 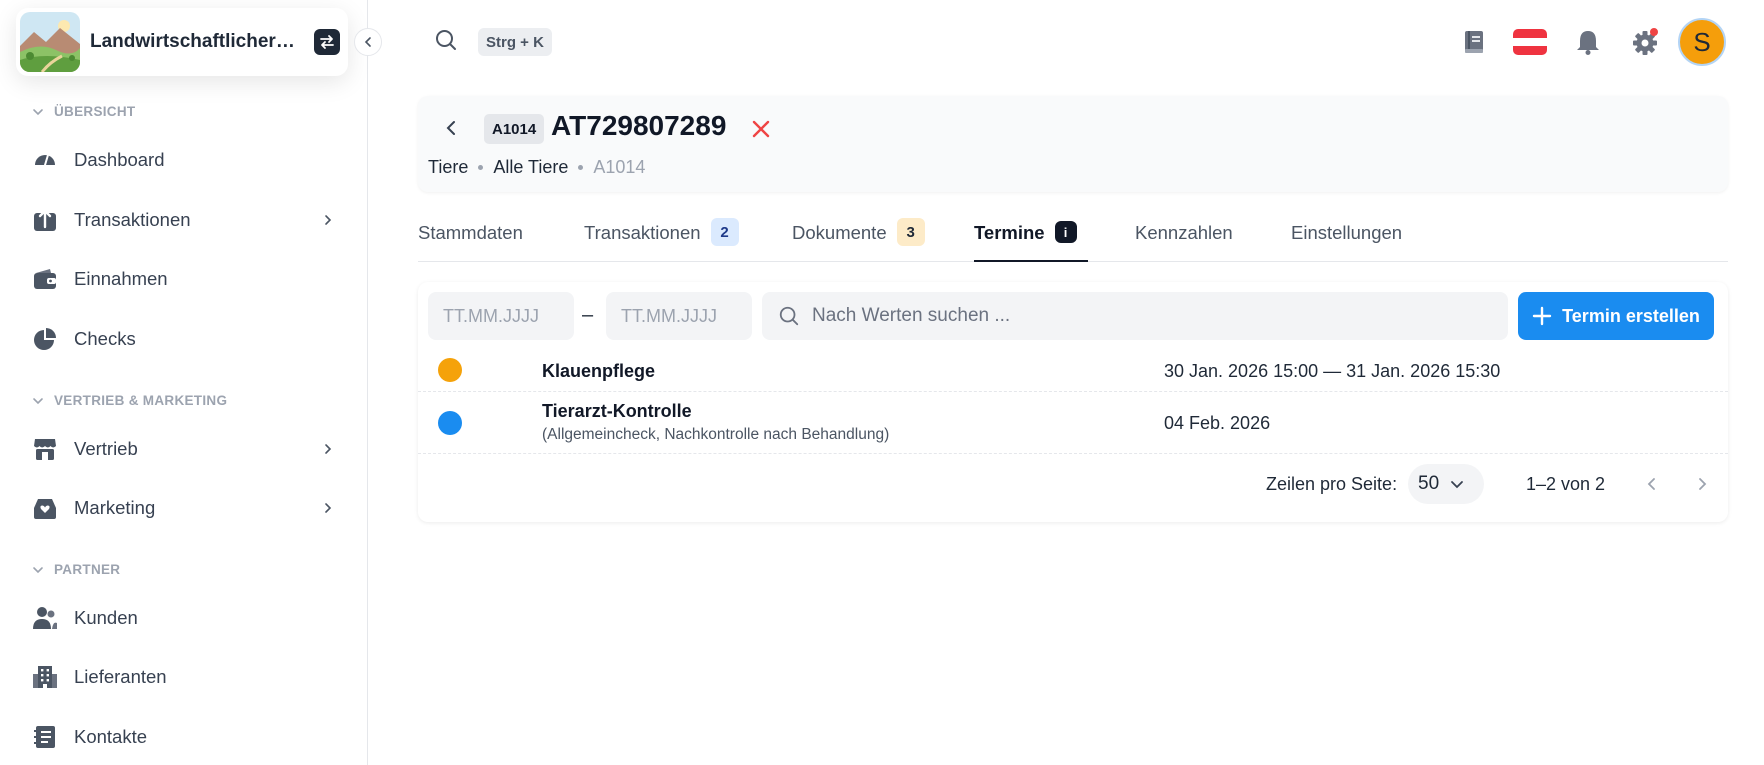 What do you see at coordinates (530, 167) in the screenshot?
I see `breadcrumb-item: Alle Tiere` at bounding box center [530, 167].